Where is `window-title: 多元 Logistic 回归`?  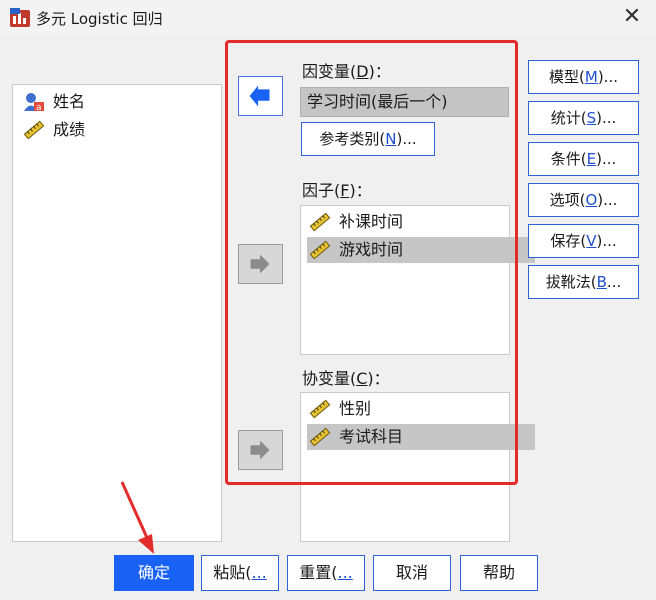 window-title: 多元 Logistic 回归 is located at coordinates (99, 19).